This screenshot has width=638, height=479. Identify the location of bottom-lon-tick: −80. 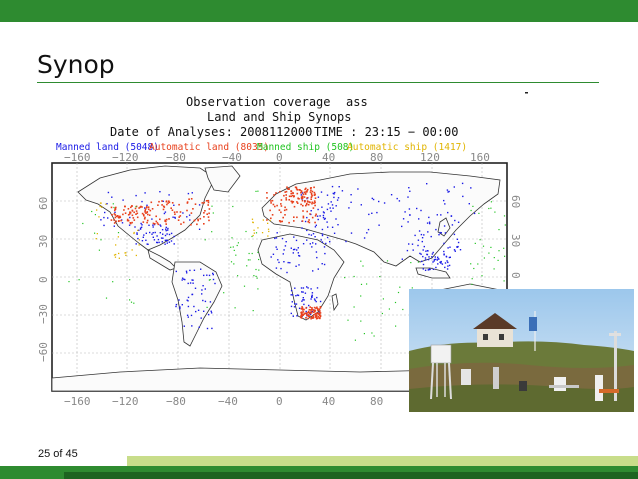
(176, 401).